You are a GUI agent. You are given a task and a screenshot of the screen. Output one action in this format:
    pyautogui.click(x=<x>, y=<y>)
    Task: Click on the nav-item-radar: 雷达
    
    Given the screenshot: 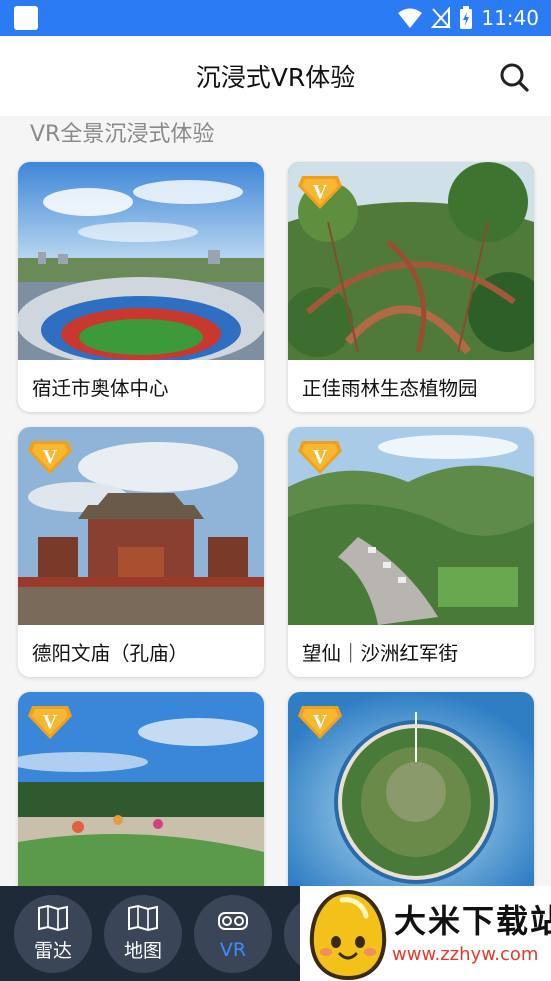 What is the action you would take?
    pyautogui.click(x=53, y=933)
    